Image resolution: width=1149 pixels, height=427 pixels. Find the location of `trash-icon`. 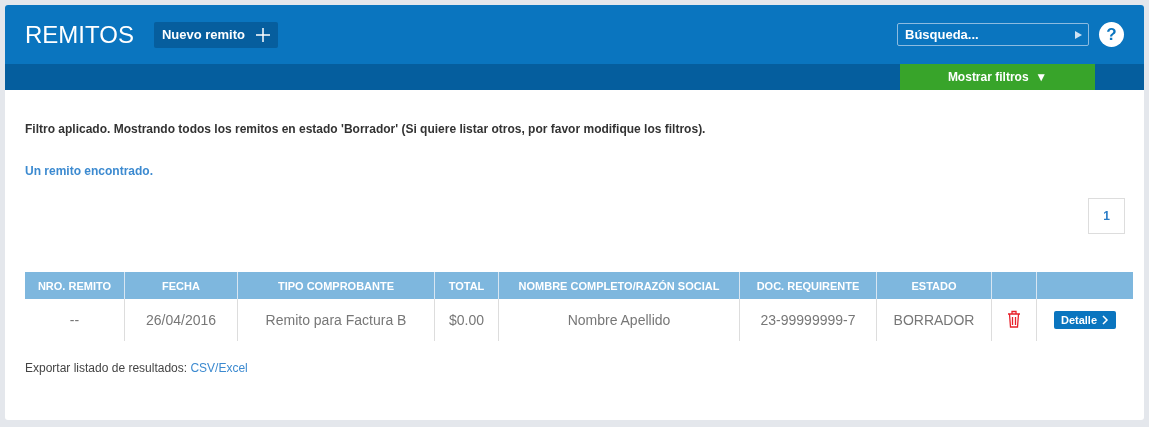

trash-icon is located at coordinates (1014, 318).